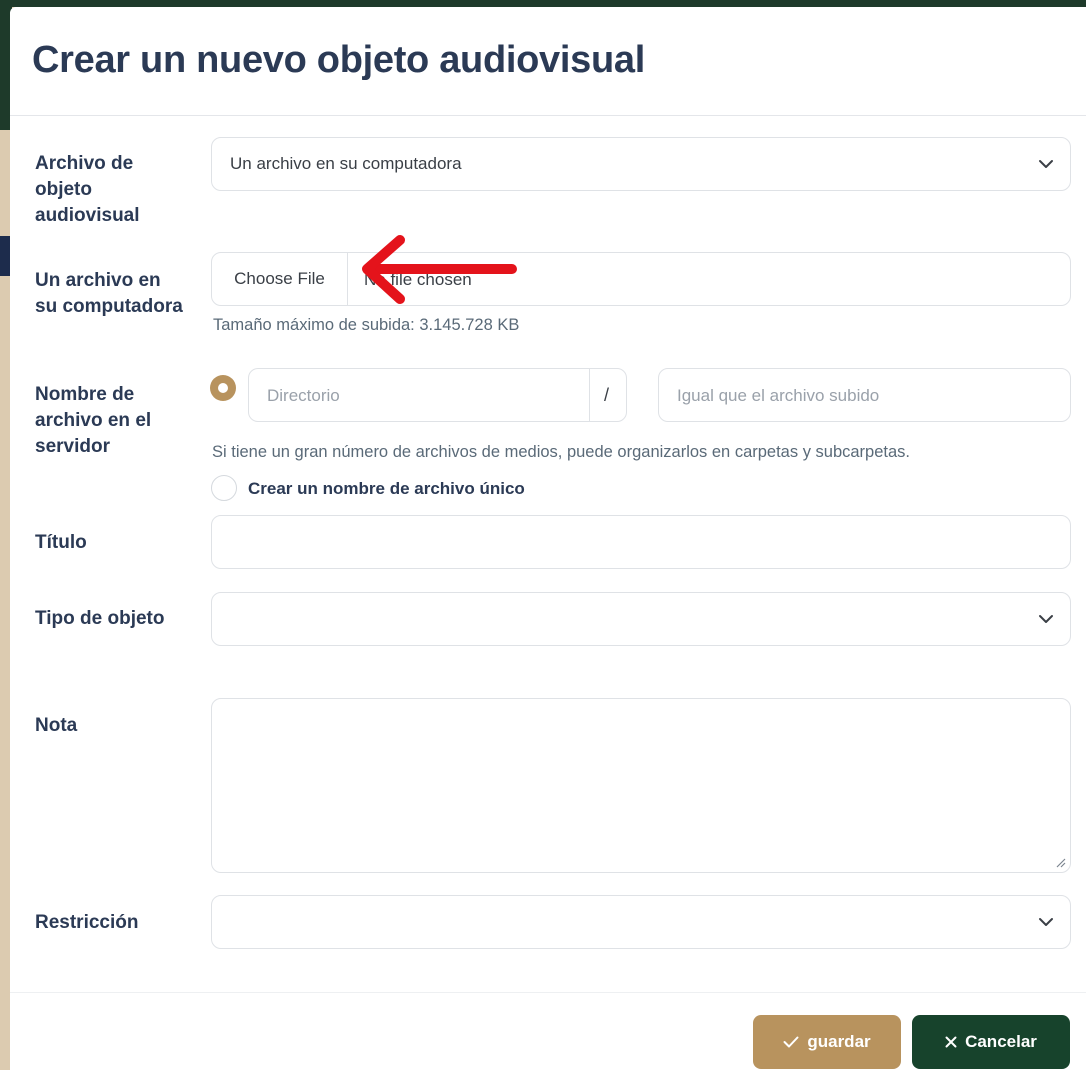  Describe the element at coordinates (109, 293) in the screenshot. I see `computadora-label: Un archivo en su computadora` at that location.